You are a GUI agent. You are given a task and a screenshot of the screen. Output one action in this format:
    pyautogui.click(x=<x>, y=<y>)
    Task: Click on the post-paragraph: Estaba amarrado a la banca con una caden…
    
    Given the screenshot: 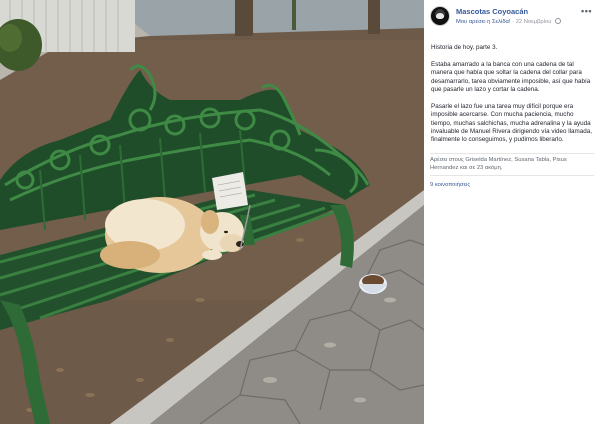 What is the action you would take?
    pyautogui.click(x=511, y=77)
    